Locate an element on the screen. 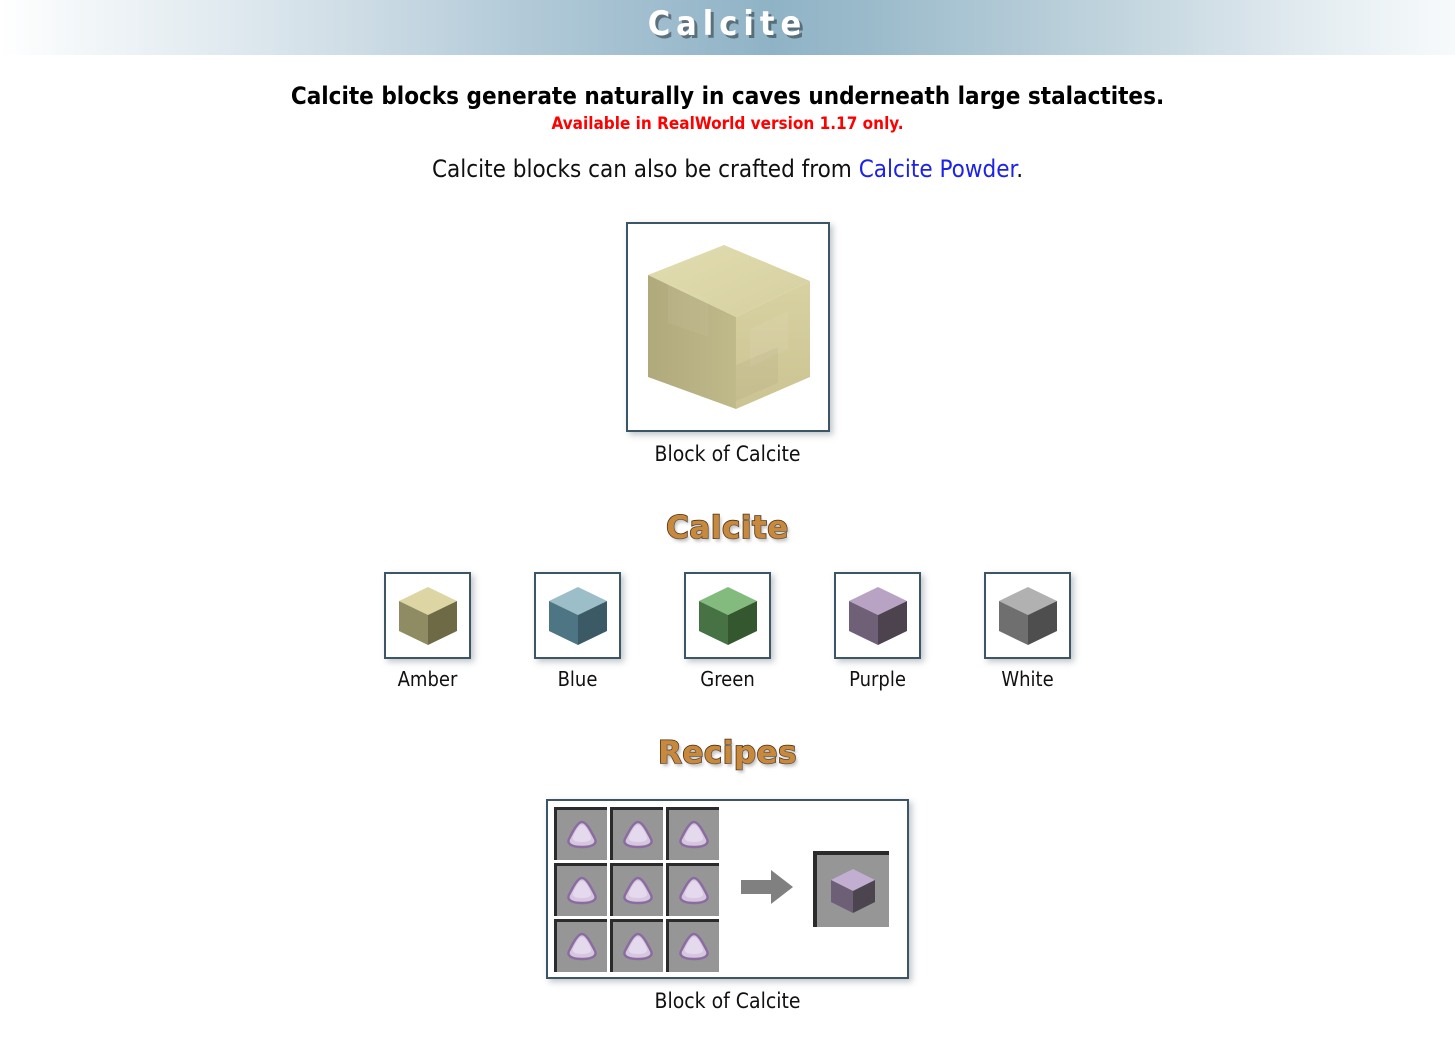 The width and height of the screenshot is (1455, 1047). variant-list: Amber Blue Green Purple White is located at coordinates (727, 631).